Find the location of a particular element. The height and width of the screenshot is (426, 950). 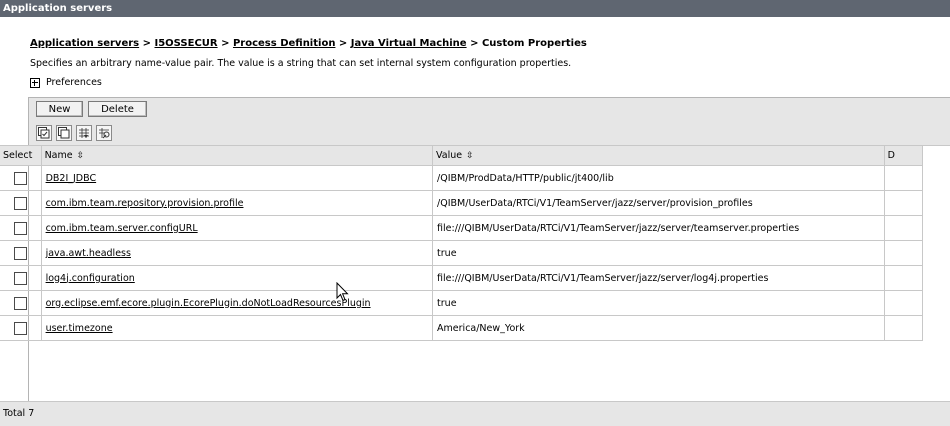

table-header-row: Select Name ⇳ Value ⇳ D is located at coordinates (462, 155).